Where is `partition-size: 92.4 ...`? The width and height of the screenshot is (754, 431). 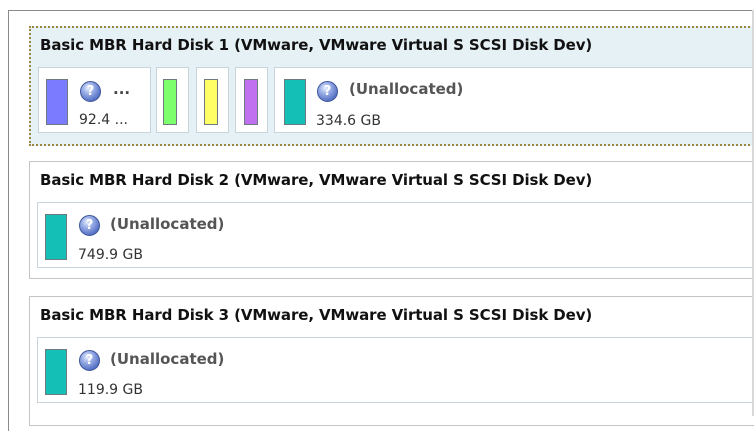 partition-size: 92.4 ... is located at coordinates (103, 120).